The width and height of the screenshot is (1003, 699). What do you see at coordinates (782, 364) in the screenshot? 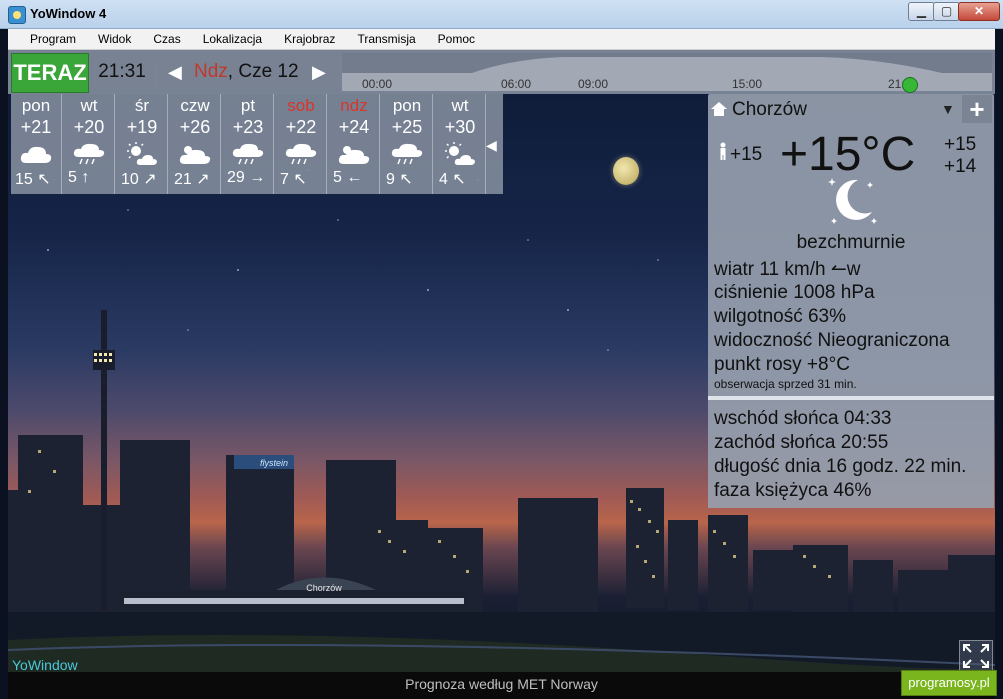
I see `dew-point-stat: punkt rosy +8°C` at bounding box center [782, 364].